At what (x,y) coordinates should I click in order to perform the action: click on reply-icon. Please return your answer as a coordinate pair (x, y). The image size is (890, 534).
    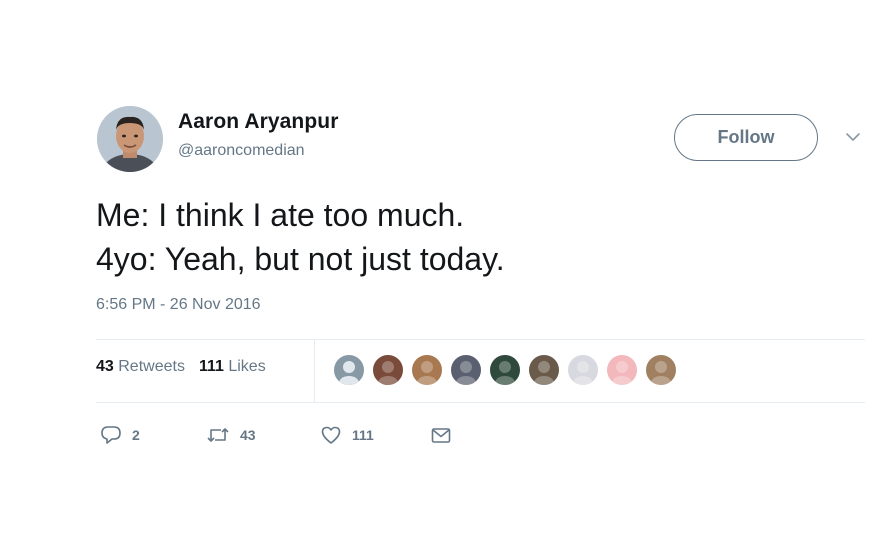
    Looking at the image, I should click on (111, 435).